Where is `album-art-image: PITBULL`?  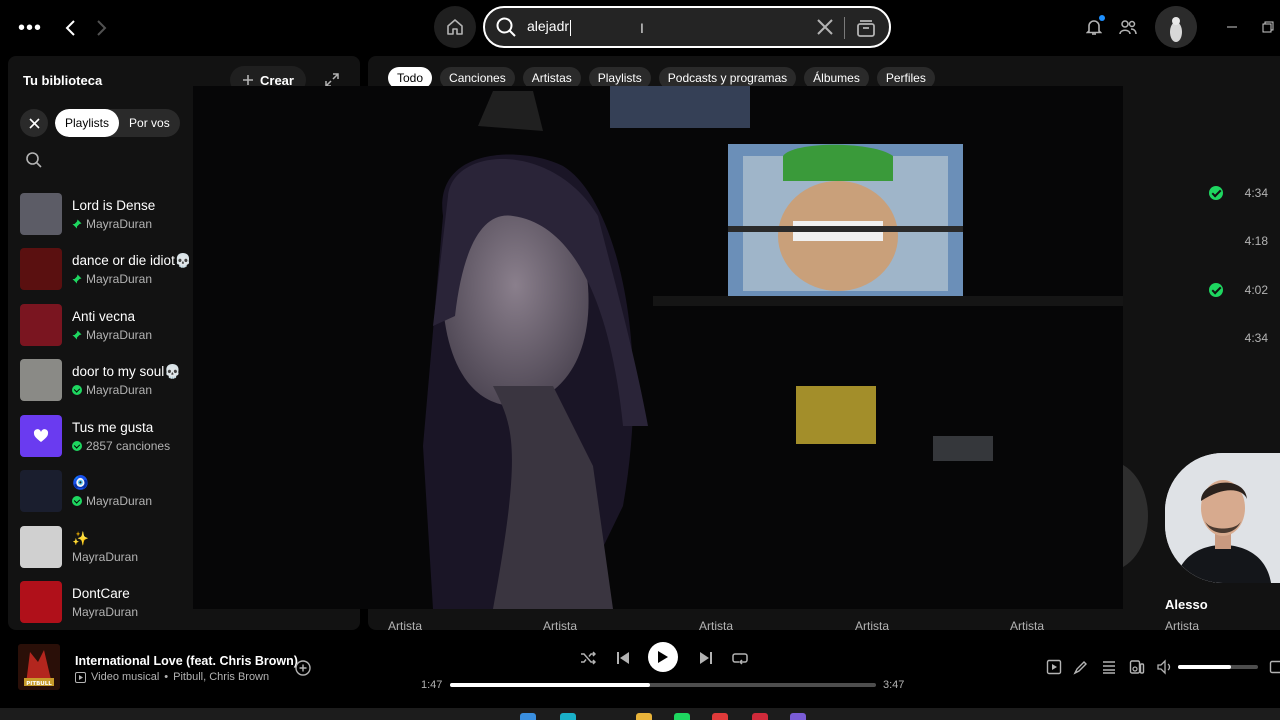
album-art-image: PITBULL is located at coordinates (39, 667).